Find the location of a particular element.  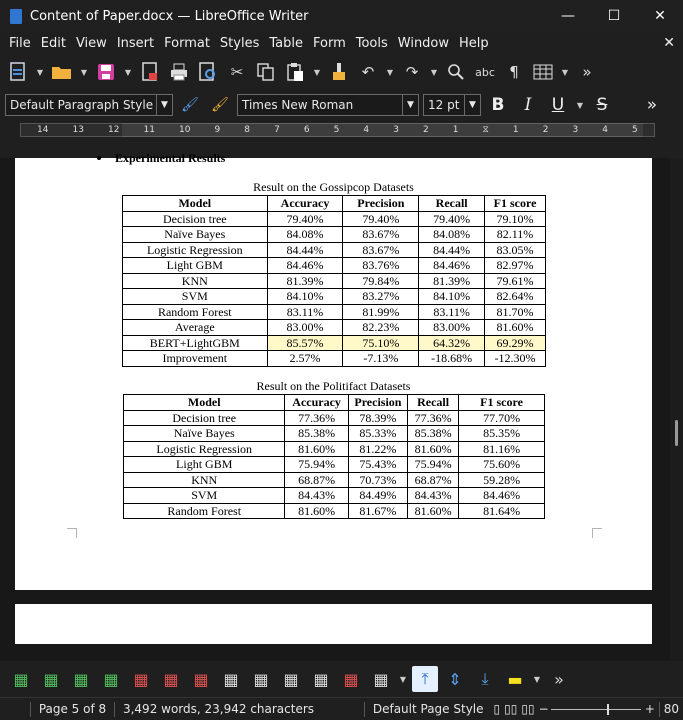

delete-table-icon: ▦ is located at coordinates (201, 679).